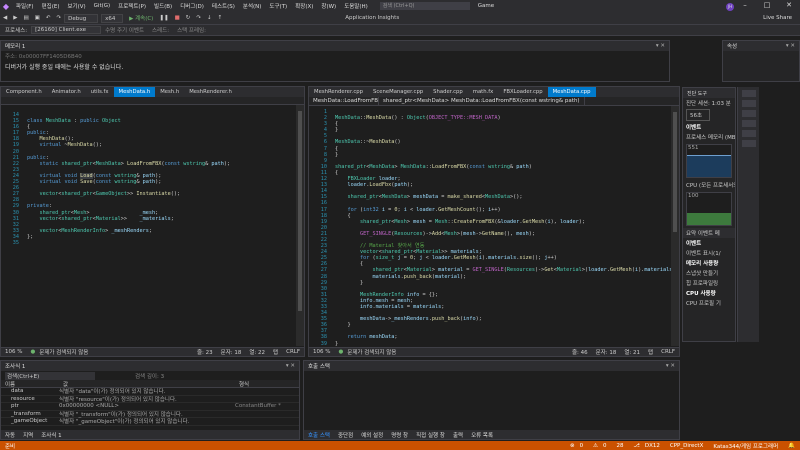 The height and width of the screenshot is (450, 800). What do you see at coordinates (100, 92) in the screenshot?
I see `editor-tab: utils.fx` at bounding box center [100, 92].